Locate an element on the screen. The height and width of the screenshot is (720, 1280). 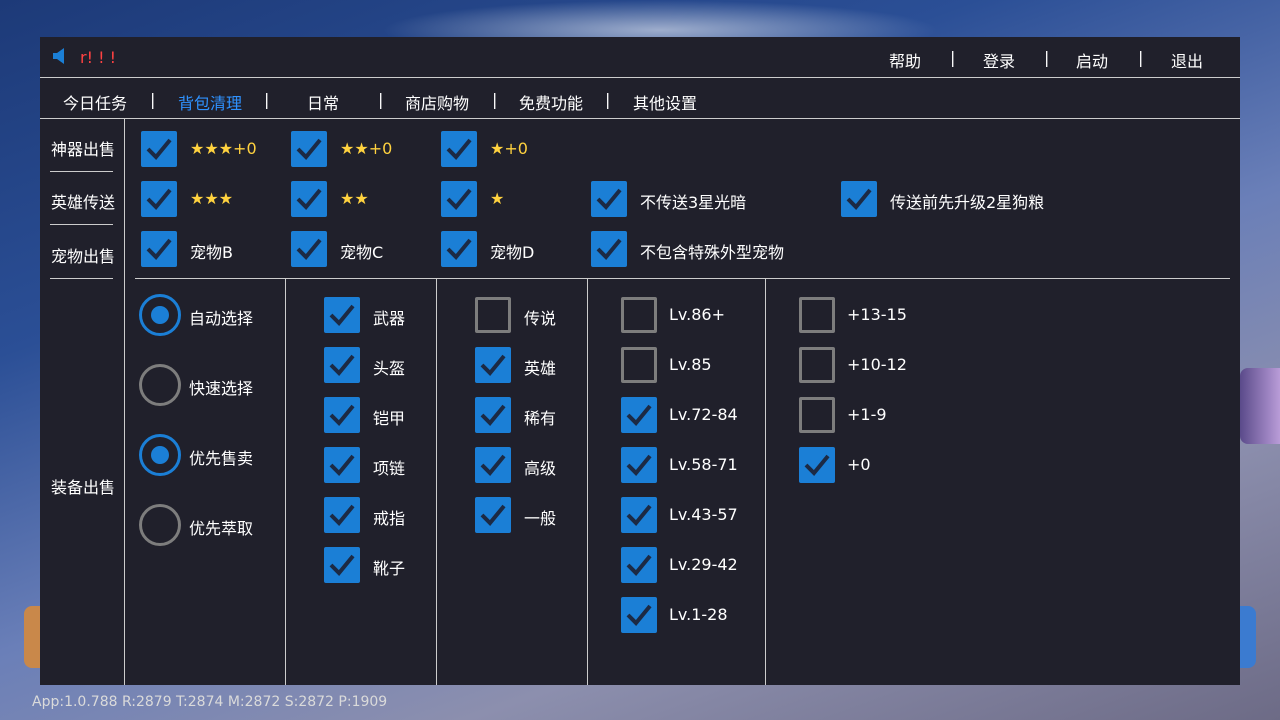
top-bar: r! ! ! 帮助 | 登录 | 启动 | 退出 is located at coordinates (640, 57).